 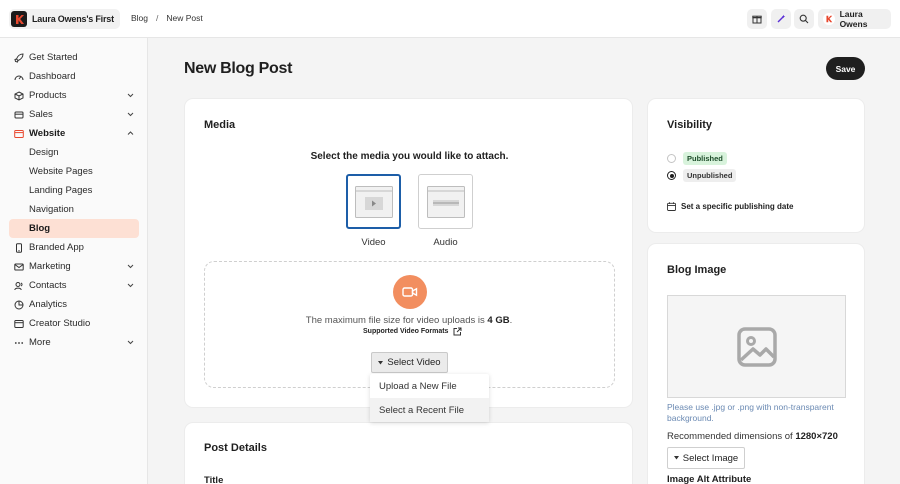 I want to click on sidebar-item-design: Design, so click(x=74, y=152).